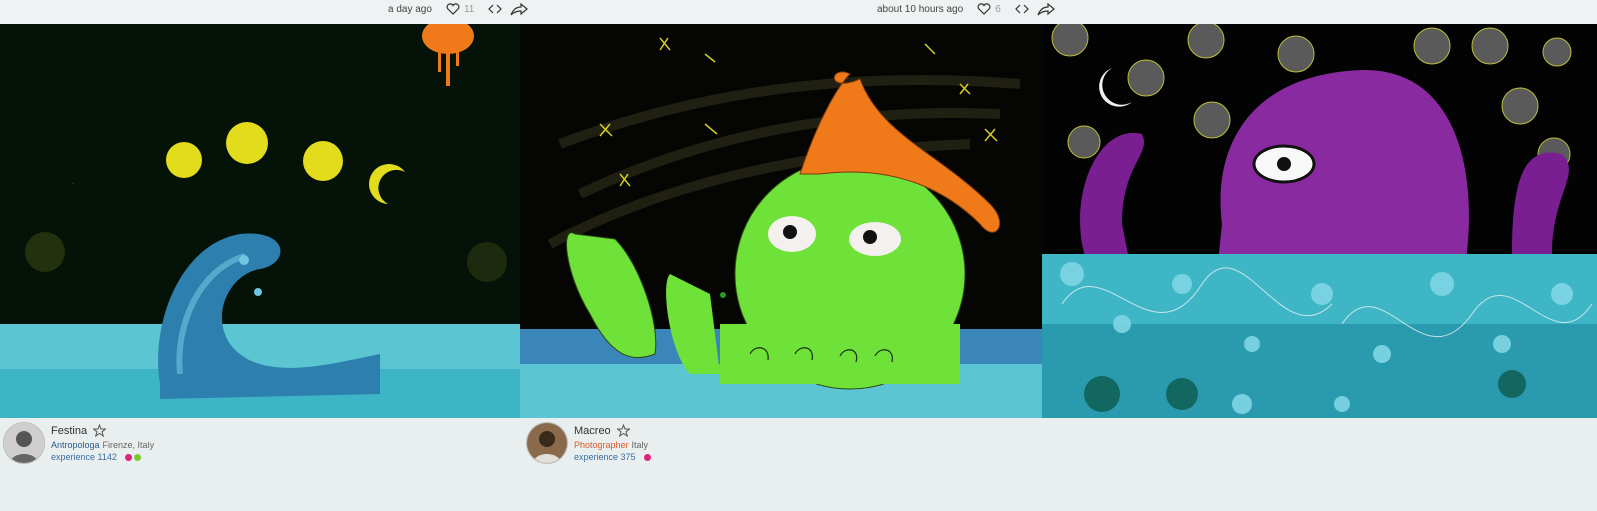 This screenshot has height=511, width=1597. Describe the element at coordinates (920, 9) in the screenshot. I see `post-time: about 10 hours ago` at that location.